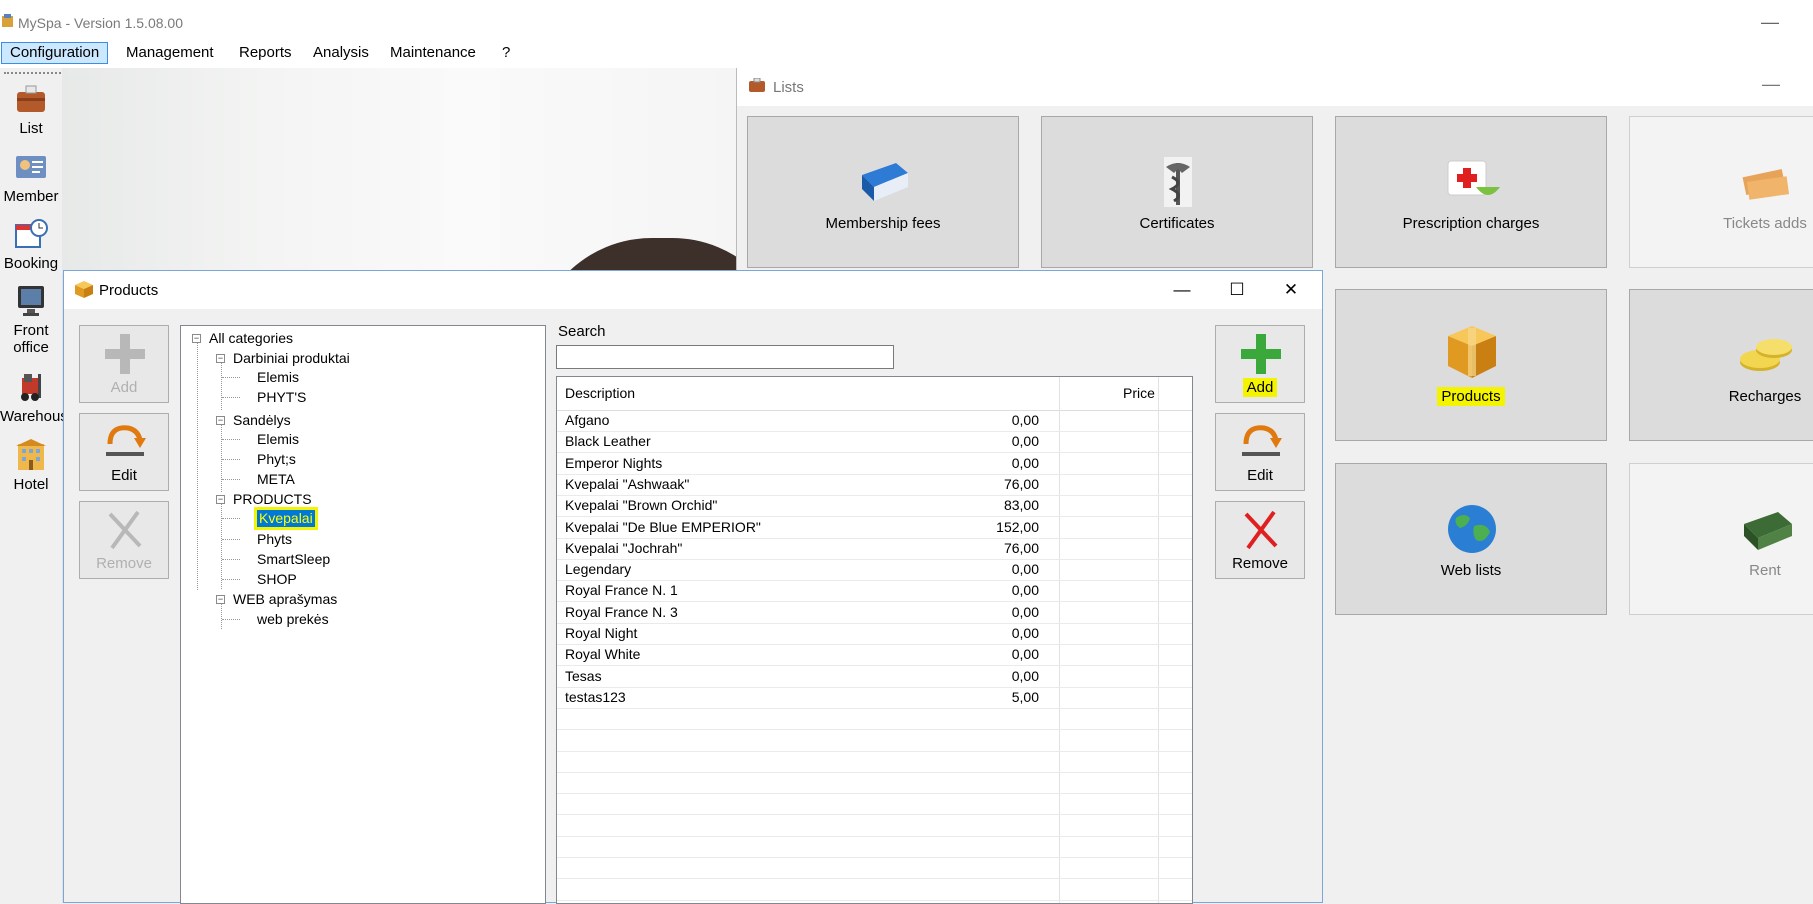 This screenshot has width=1813, height=904. I want to click on table-row: Kvepalai "Jochrah" 76,00, so click(874, 549).